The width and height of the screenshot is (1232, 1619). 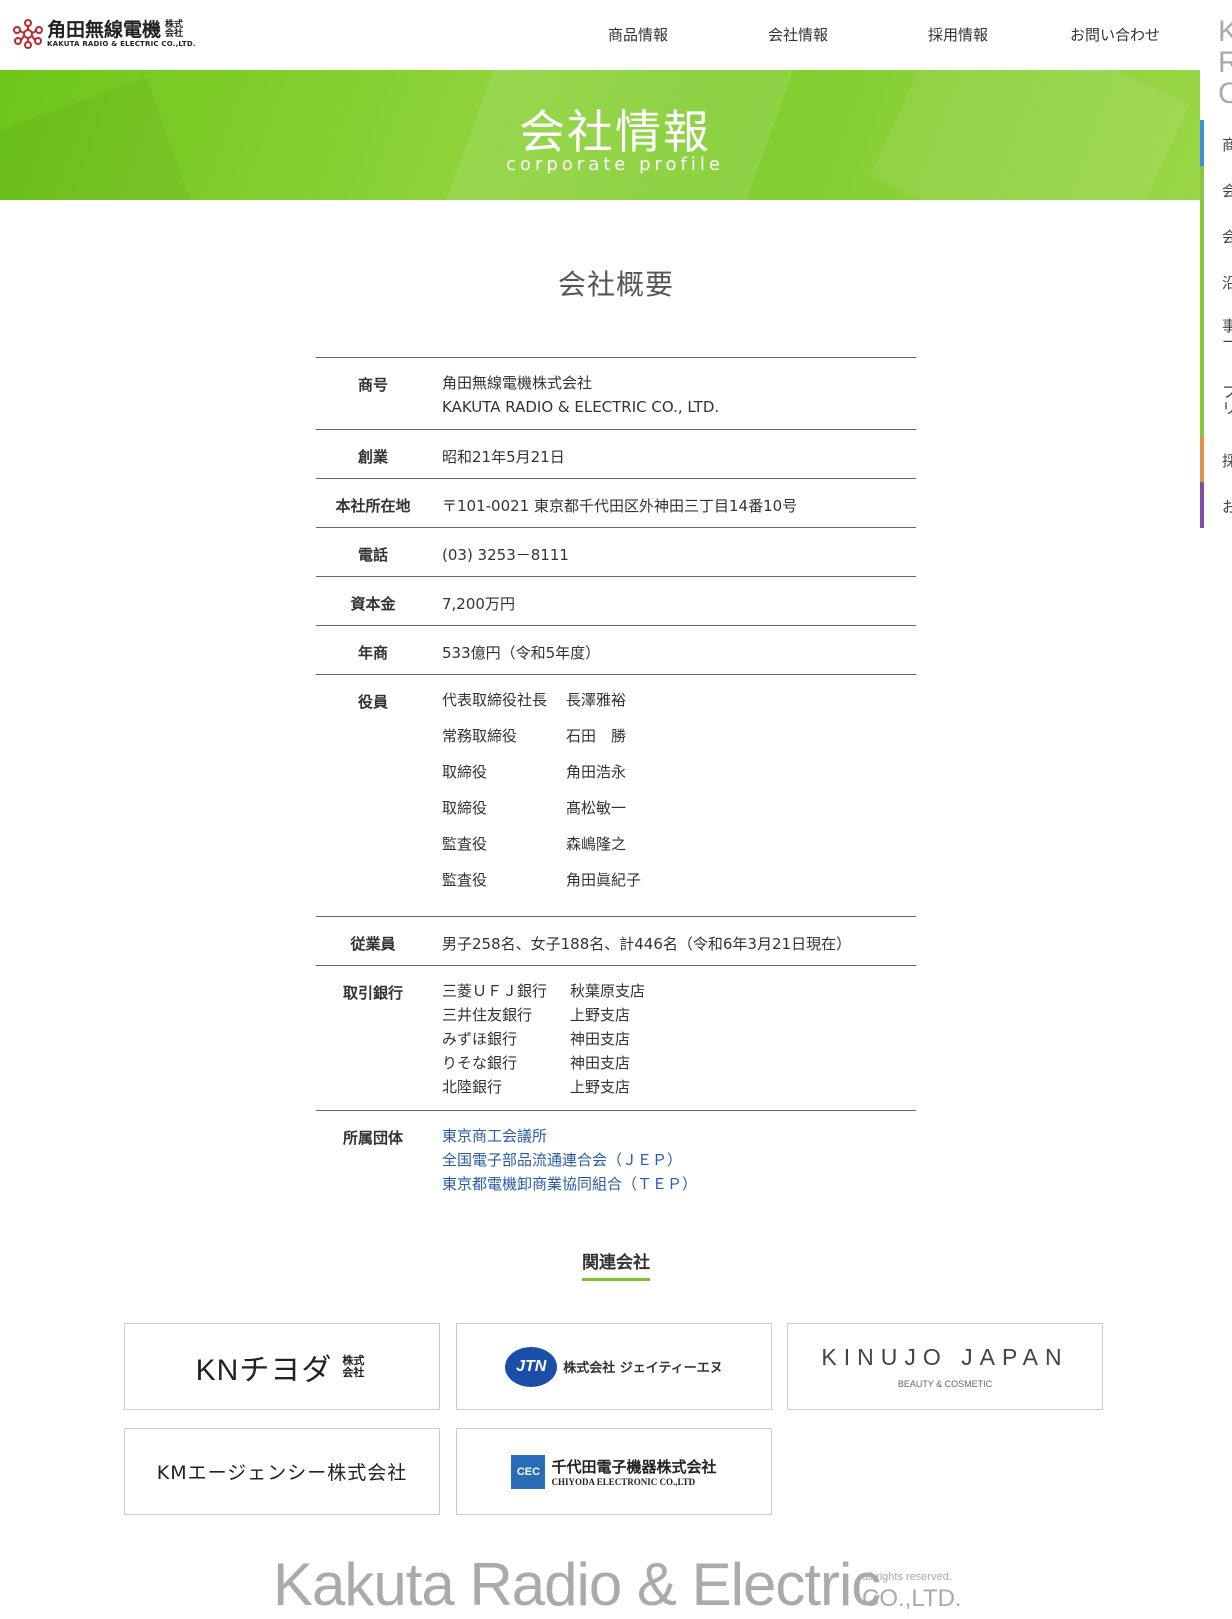 I want to click on officer-name: 角田眞紀子, so click(x=604, y=880).